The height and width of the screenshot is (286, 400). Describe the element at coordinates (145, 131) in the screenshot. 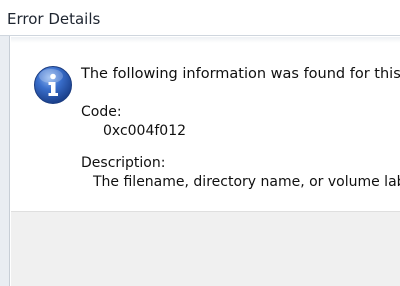

I see `error-code-value: 0xc004f012` at that location.